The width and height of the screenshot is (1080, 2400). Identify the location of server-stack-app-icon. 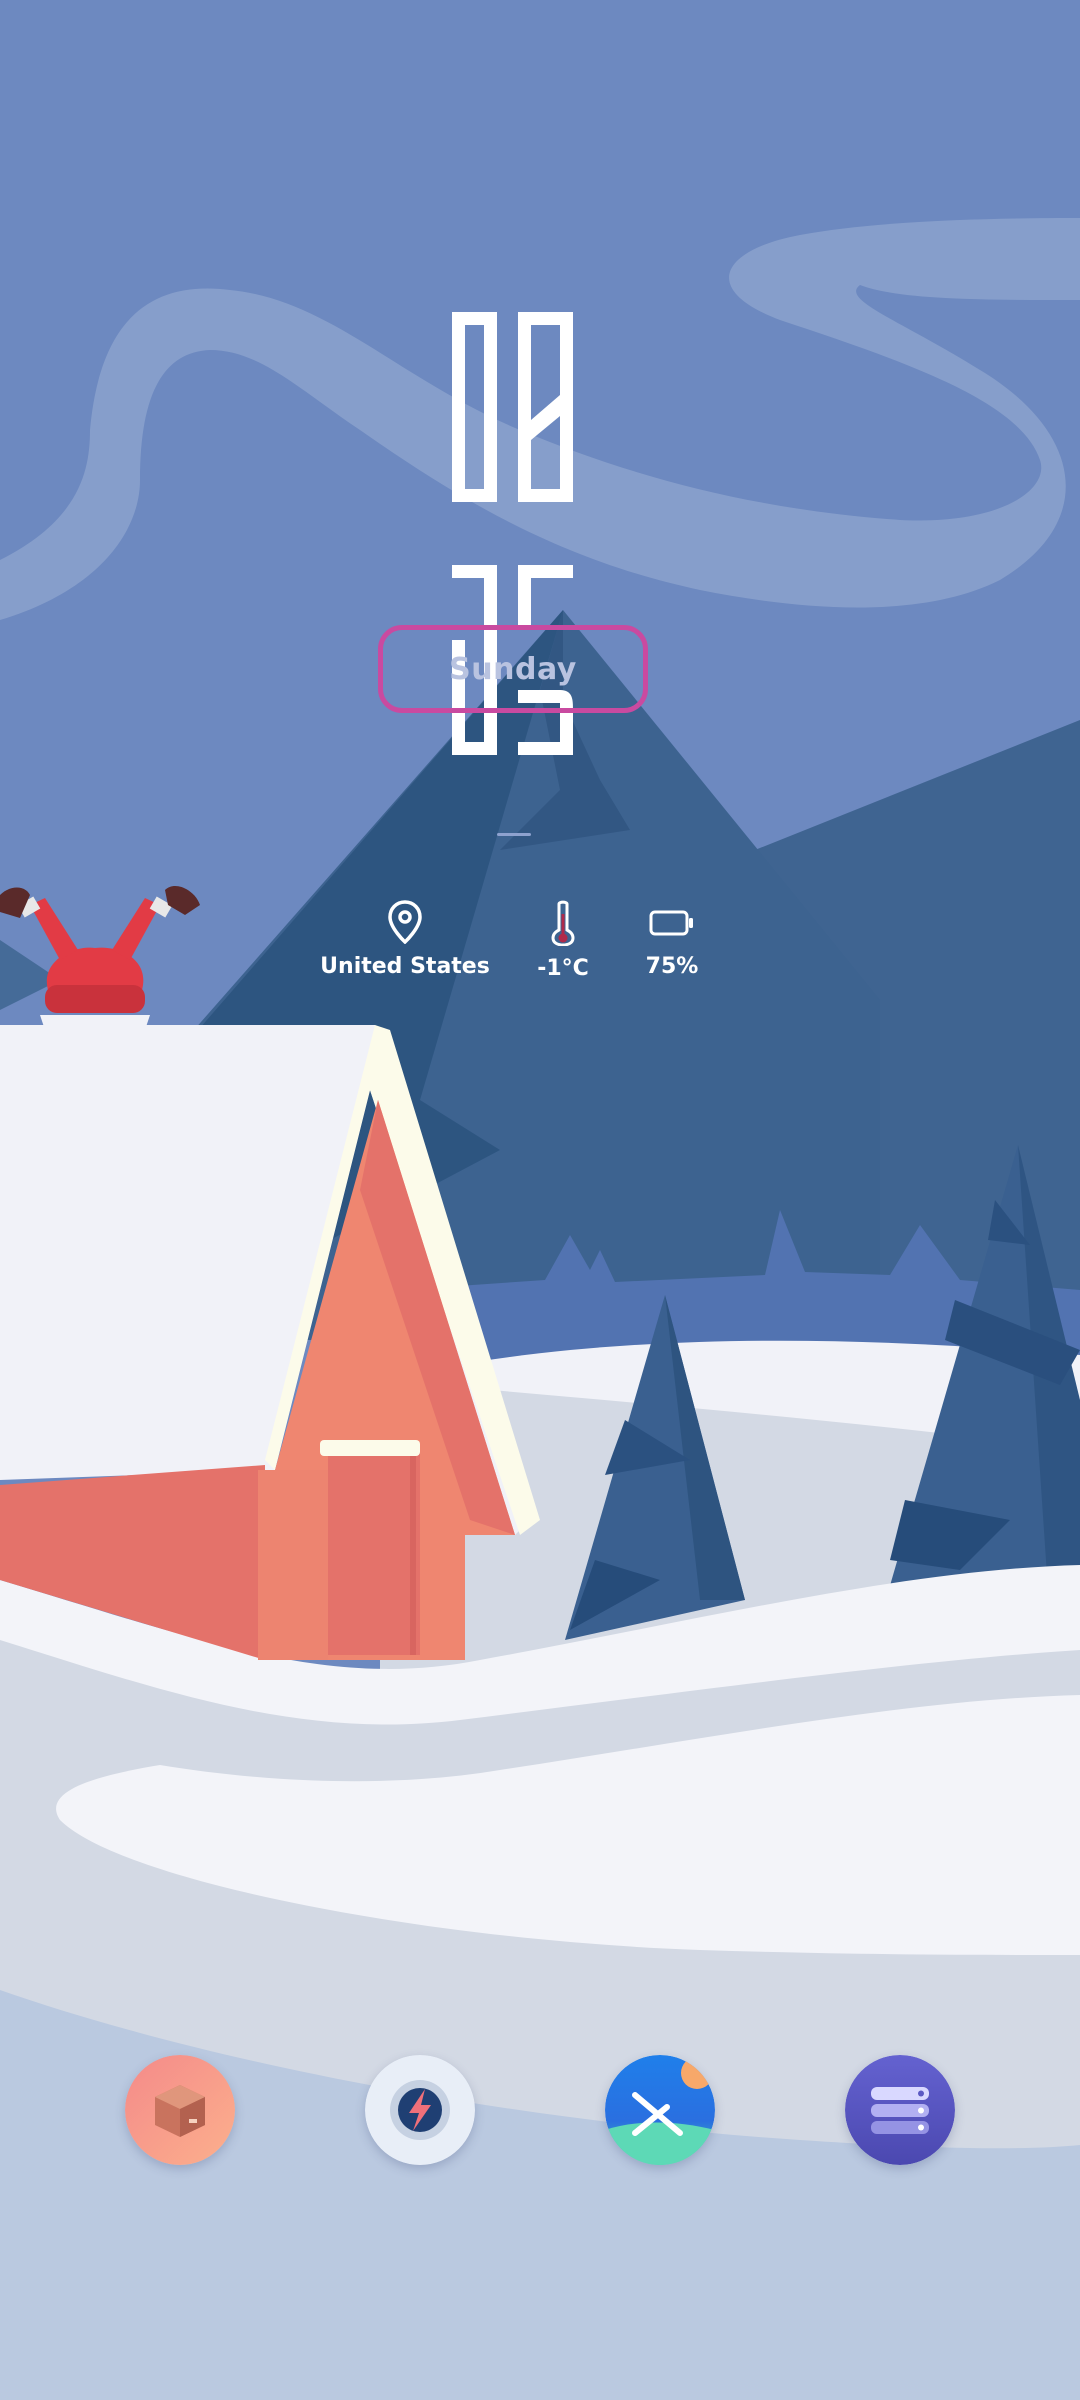
(900, 2110).